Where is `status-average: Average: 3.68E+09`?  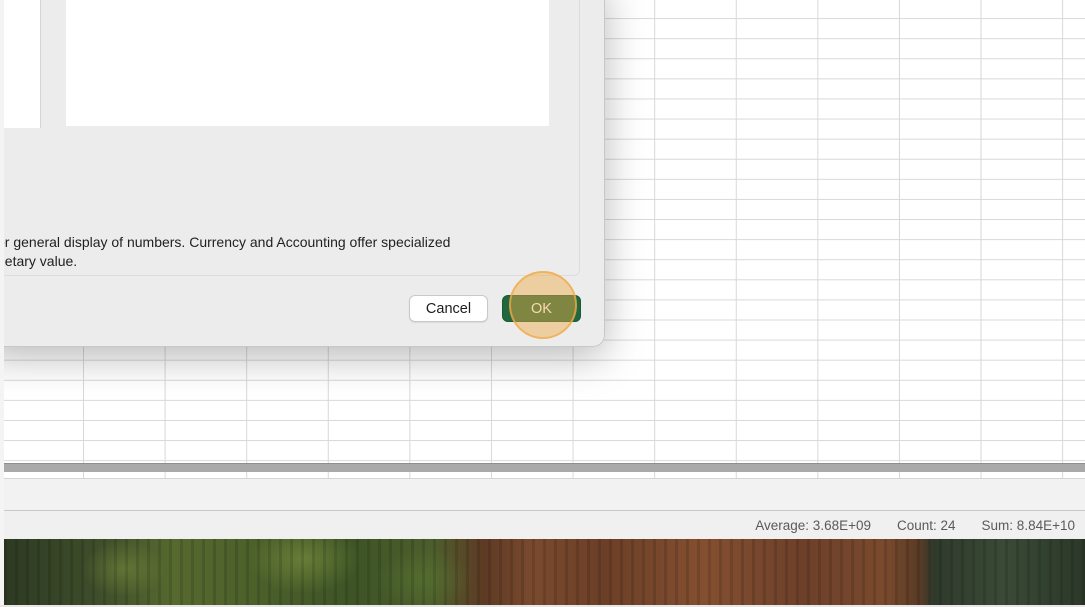 status-average: Average: 3.68E+09 is located at coordinates (813, 525).